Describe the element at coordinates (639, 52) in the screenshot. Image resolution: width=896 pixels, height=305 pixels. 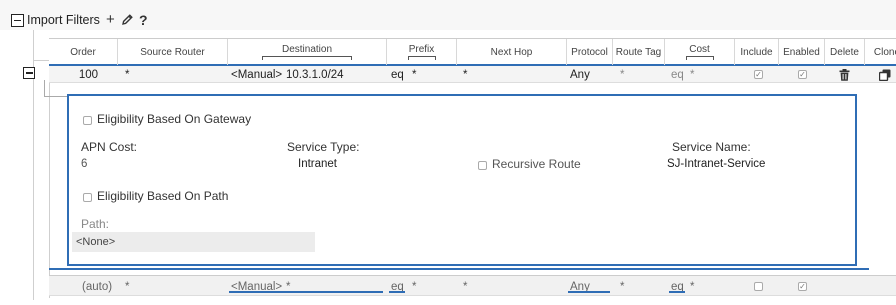
I see `col-route-tag: Route Tag` at that location.